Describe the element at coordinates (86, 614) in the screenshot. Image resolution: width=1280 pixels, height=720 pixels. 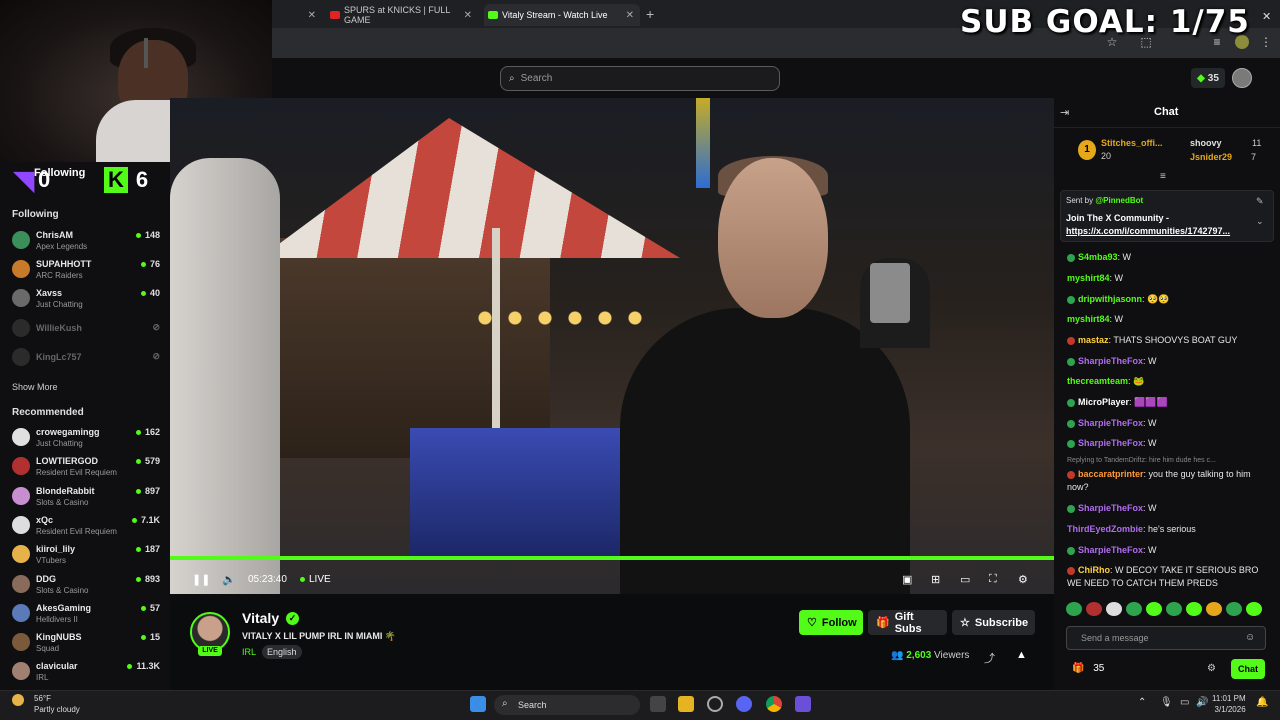
I see `sidebar-channel-akesgaming: AkesGaming Helldivers II 57` at that location.